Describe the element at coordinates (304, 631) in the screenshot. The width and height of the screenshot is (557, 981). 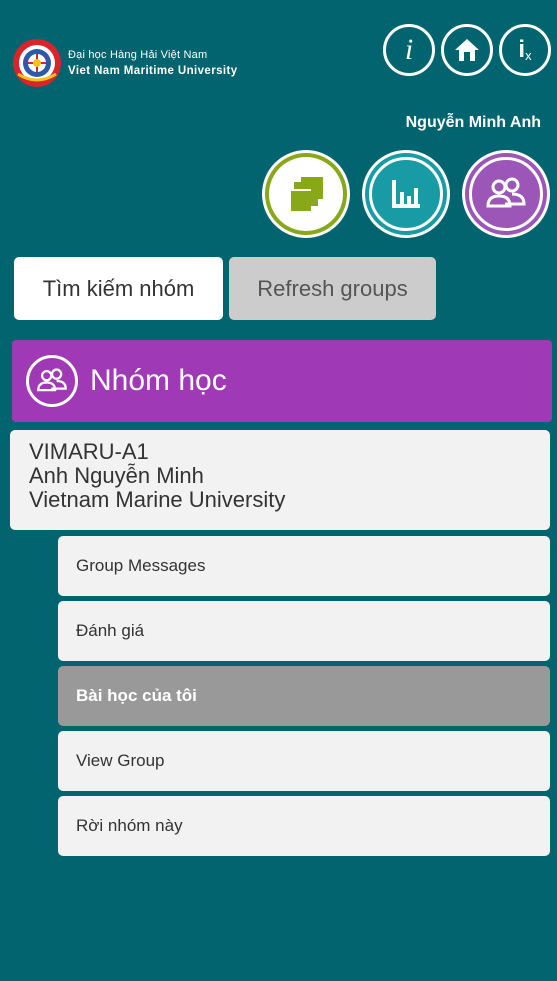
I see `menu-item-assessment: Đánh giá` at that location.